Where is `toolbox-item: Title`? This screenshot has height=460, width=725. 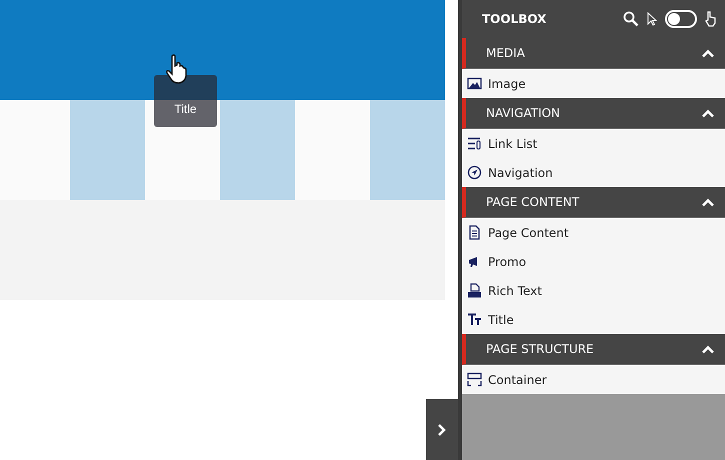
toolbox-item: Title is located at coordinates (593, 319).